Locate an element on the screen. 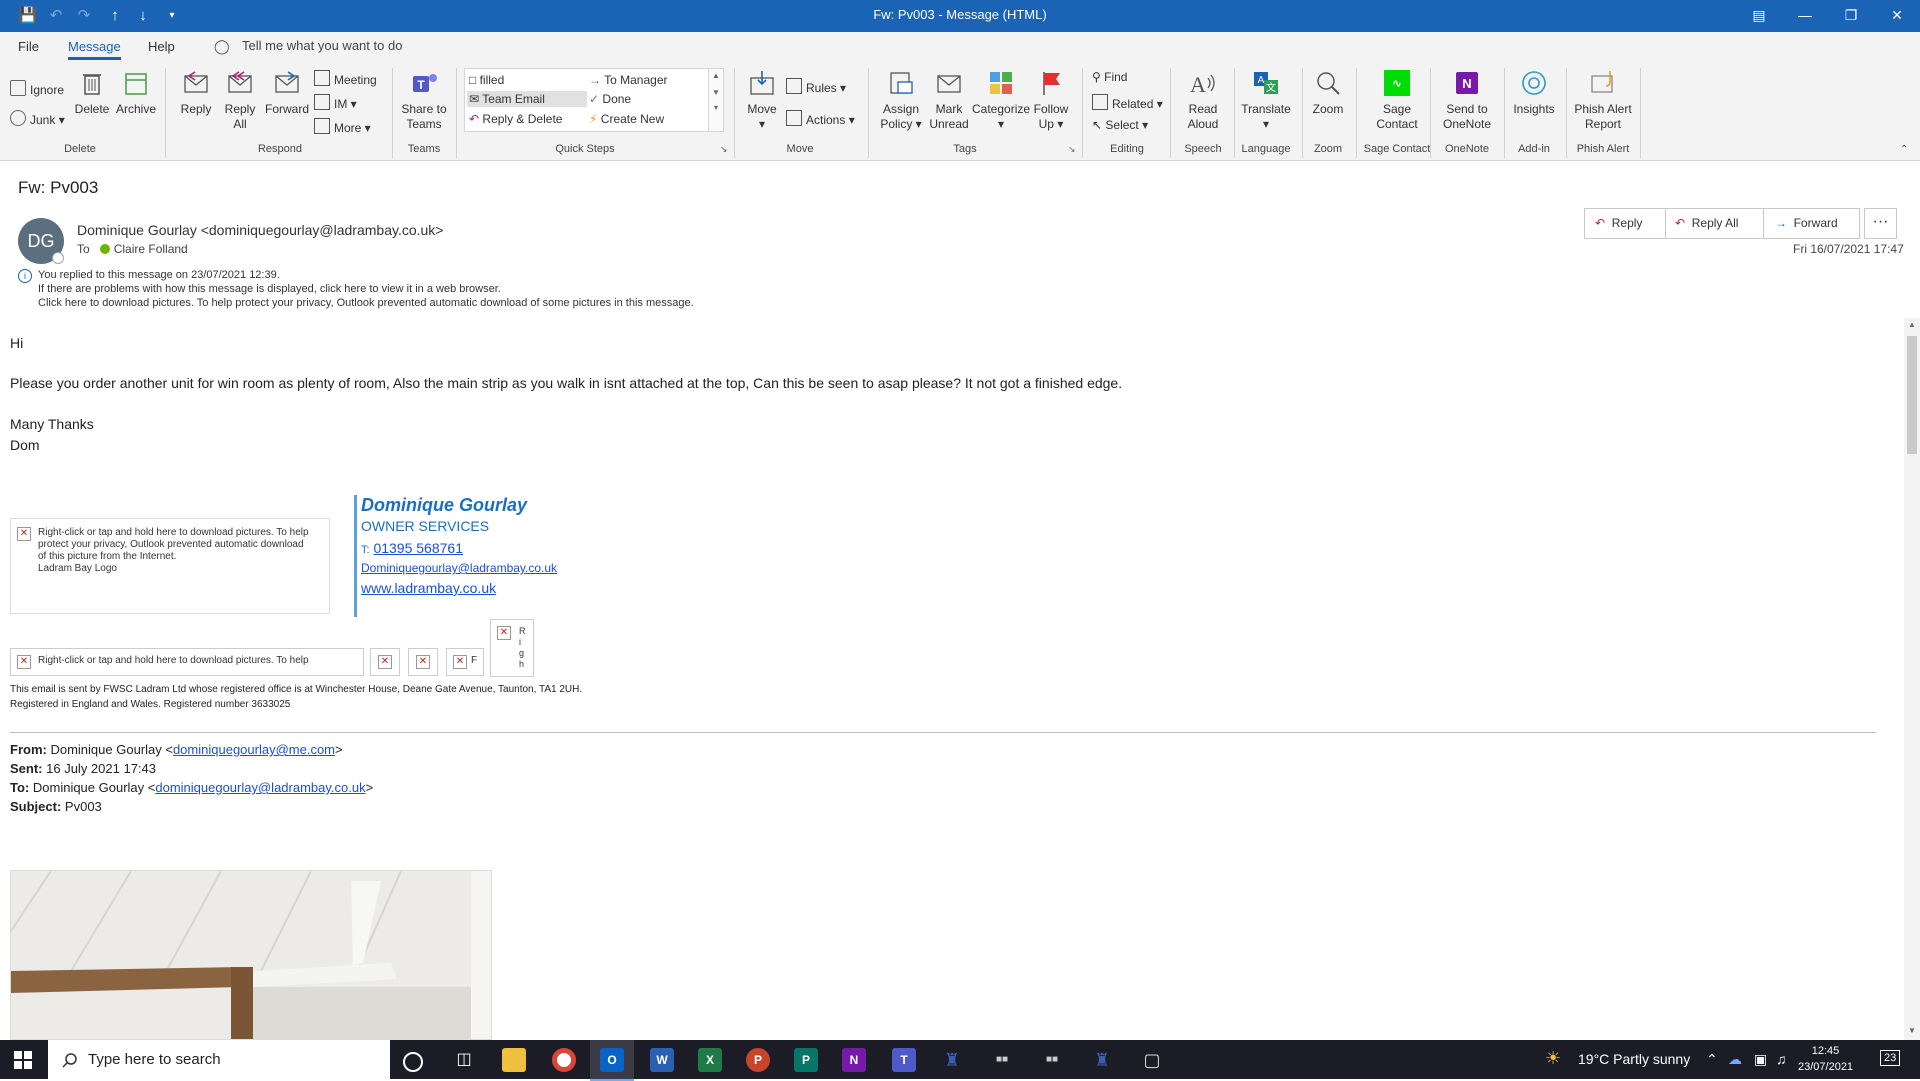  app-icon-5: ▢ is located at coordinates (1152, 1060).